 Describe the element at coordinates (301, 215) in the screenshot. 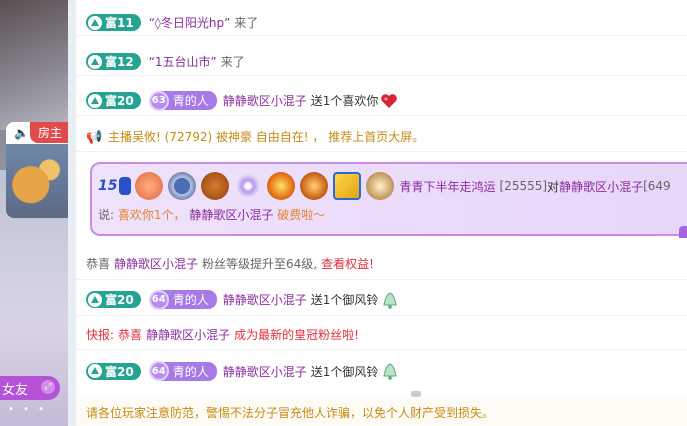

I see `say-tail: 破费啦～` at that location.